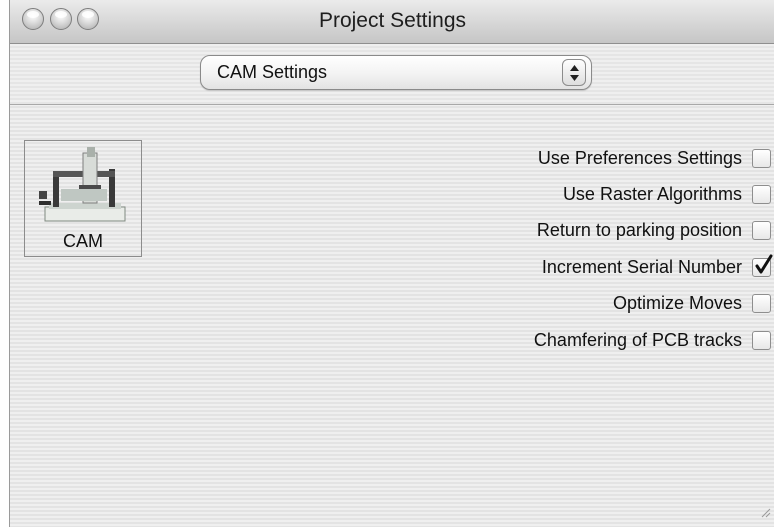  I want to click on return-to-parking-position-checkbox, so click(761, 231).